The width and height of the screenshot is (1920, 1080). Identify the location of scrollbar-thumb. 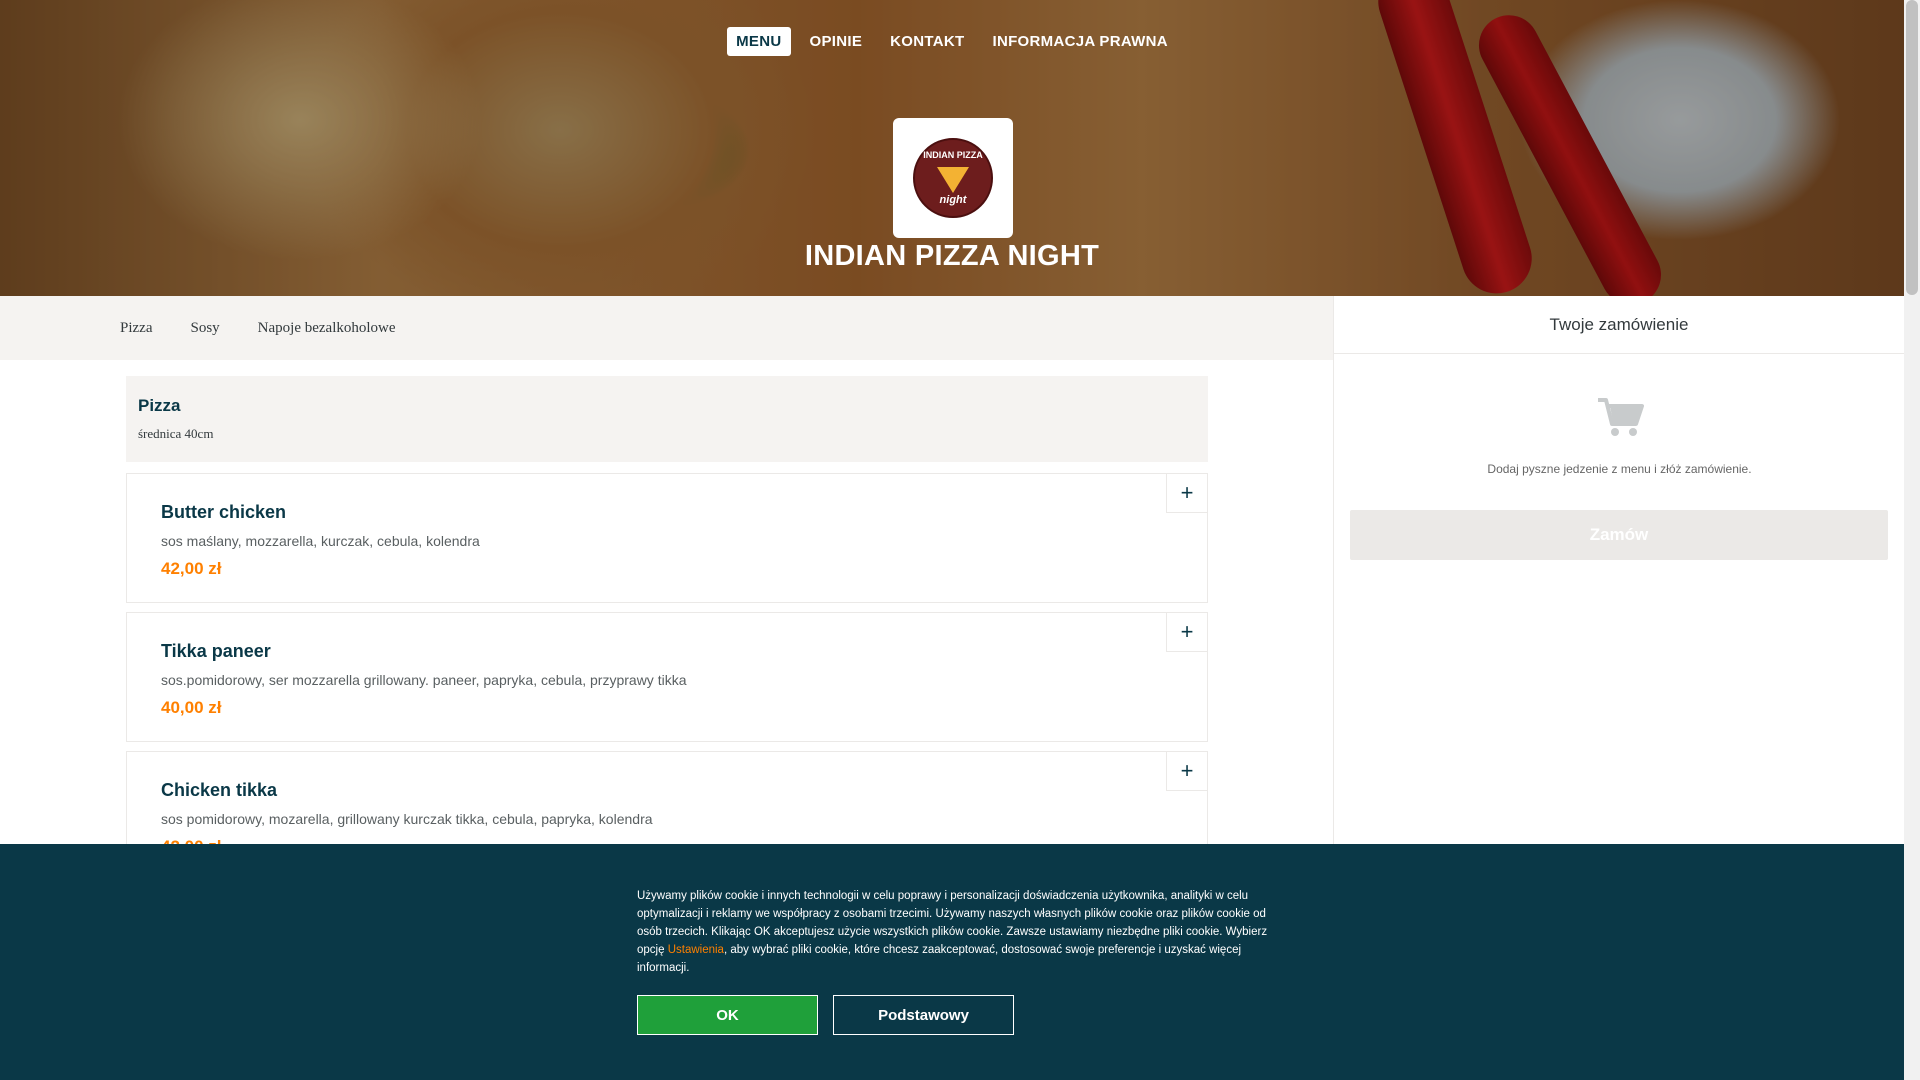
(1912, 147).